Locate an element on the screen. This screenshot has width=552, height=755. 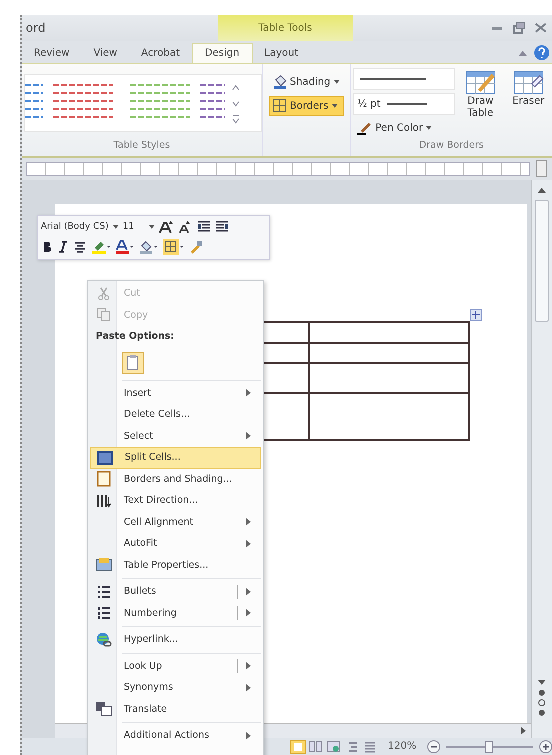
full-screen-icon is located at coordinates (316, 747).